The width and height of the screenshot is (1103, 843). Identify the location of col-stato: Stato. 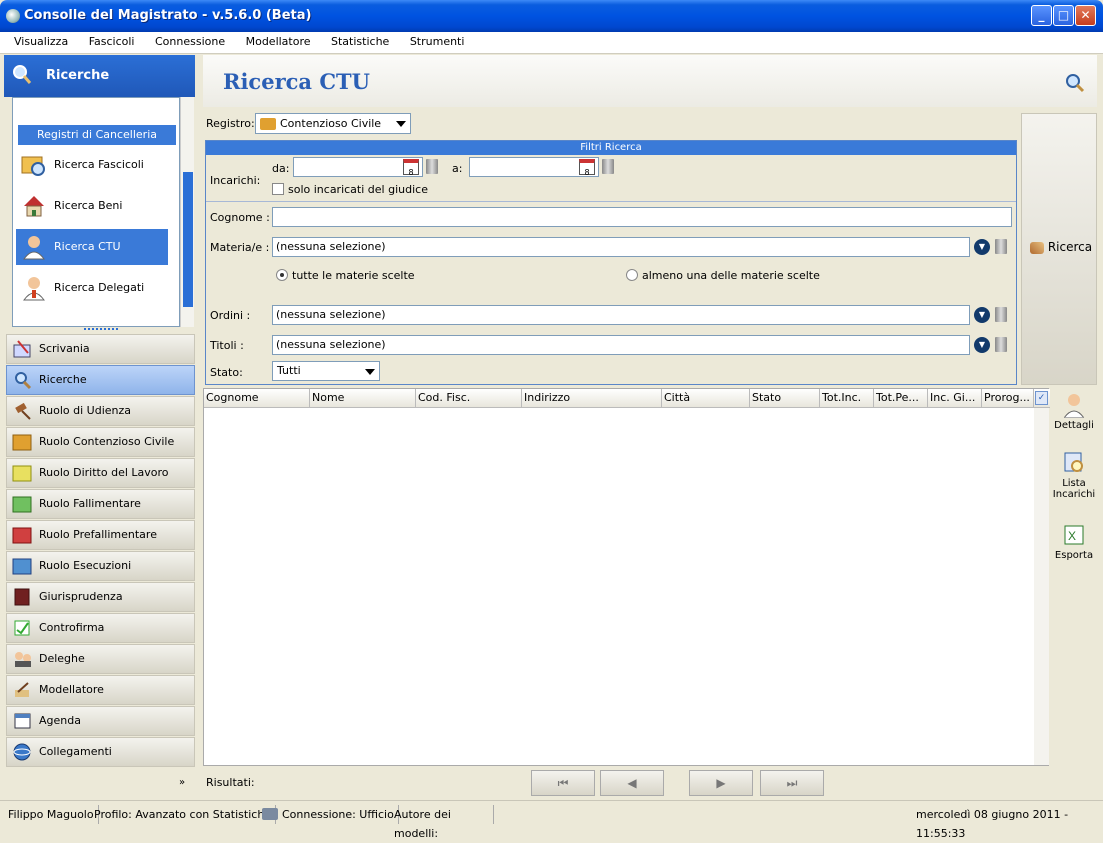
(785, 398).